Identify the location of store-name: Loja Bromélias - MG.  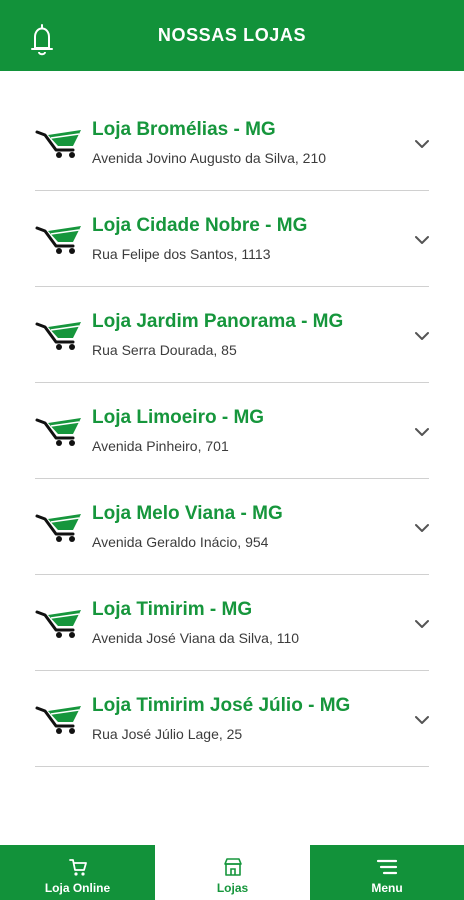
(184, 129).